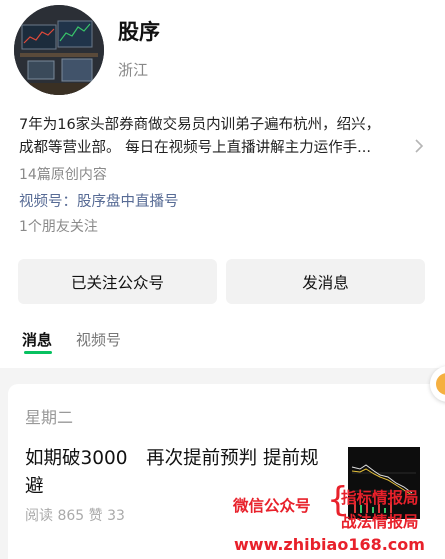  I want to click on floating-avatar-icon, so click(440, 384).